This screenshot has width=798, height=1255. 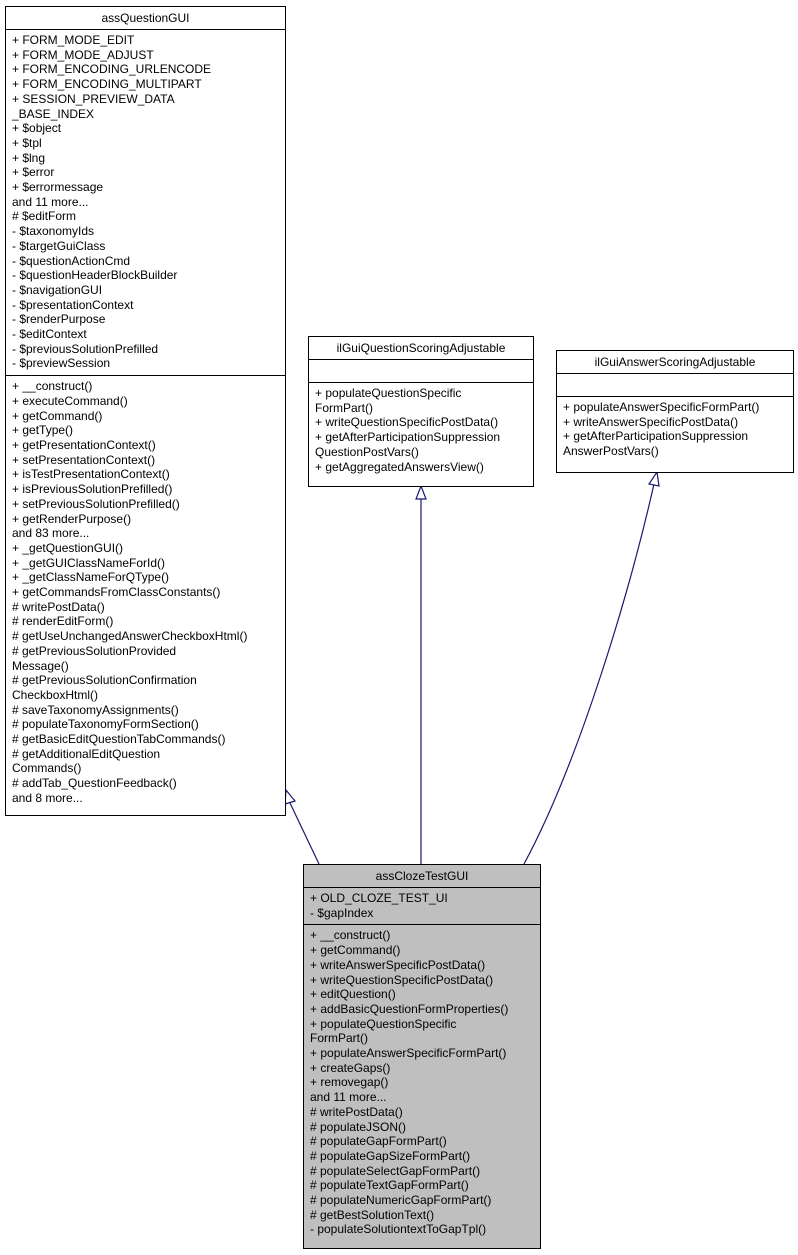 I want to click on attribute-item: + $errormessage, so click(x=58, y=187).